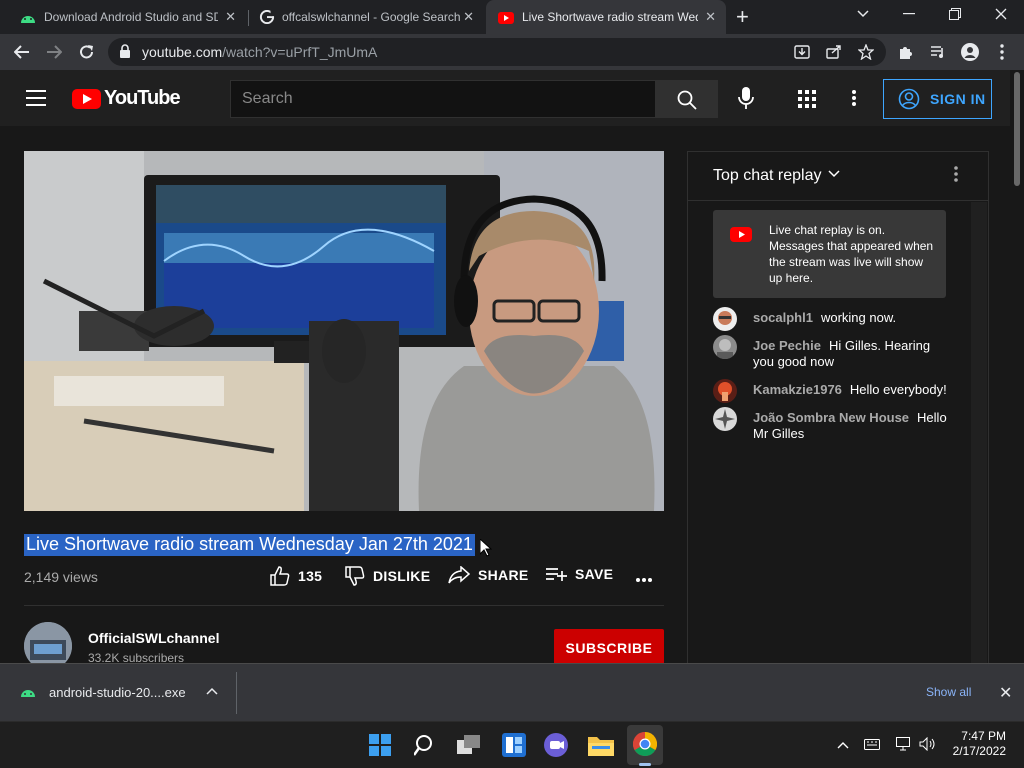  Describe the element at coordinates (486, 548) in the screenshot. I see `mouse-cursor-icon` at that location.